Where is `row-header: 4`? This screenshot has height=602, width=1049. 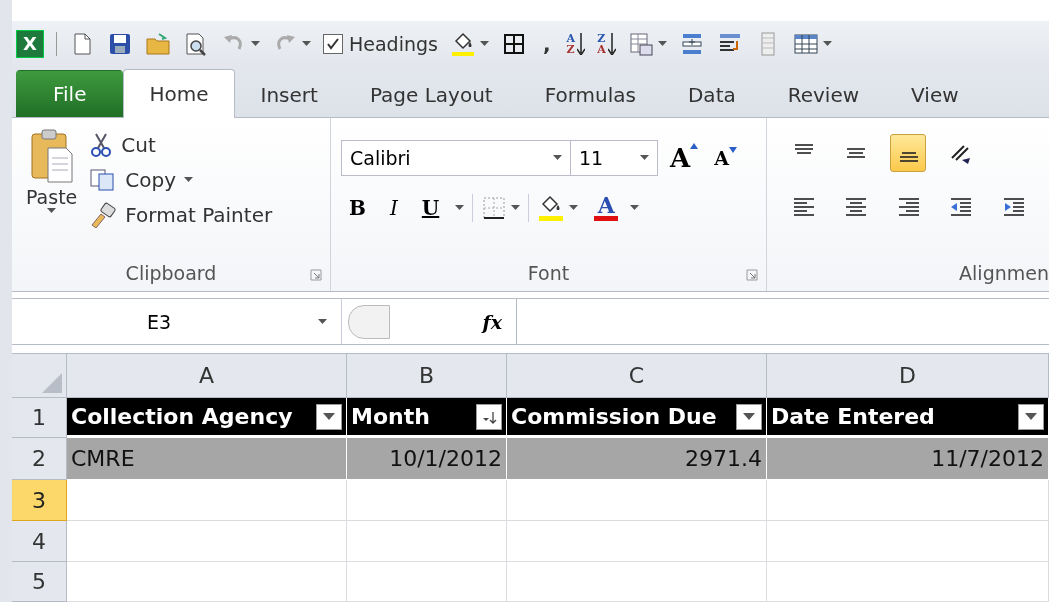
row-header: 4 is located at coordinates (39, 541).